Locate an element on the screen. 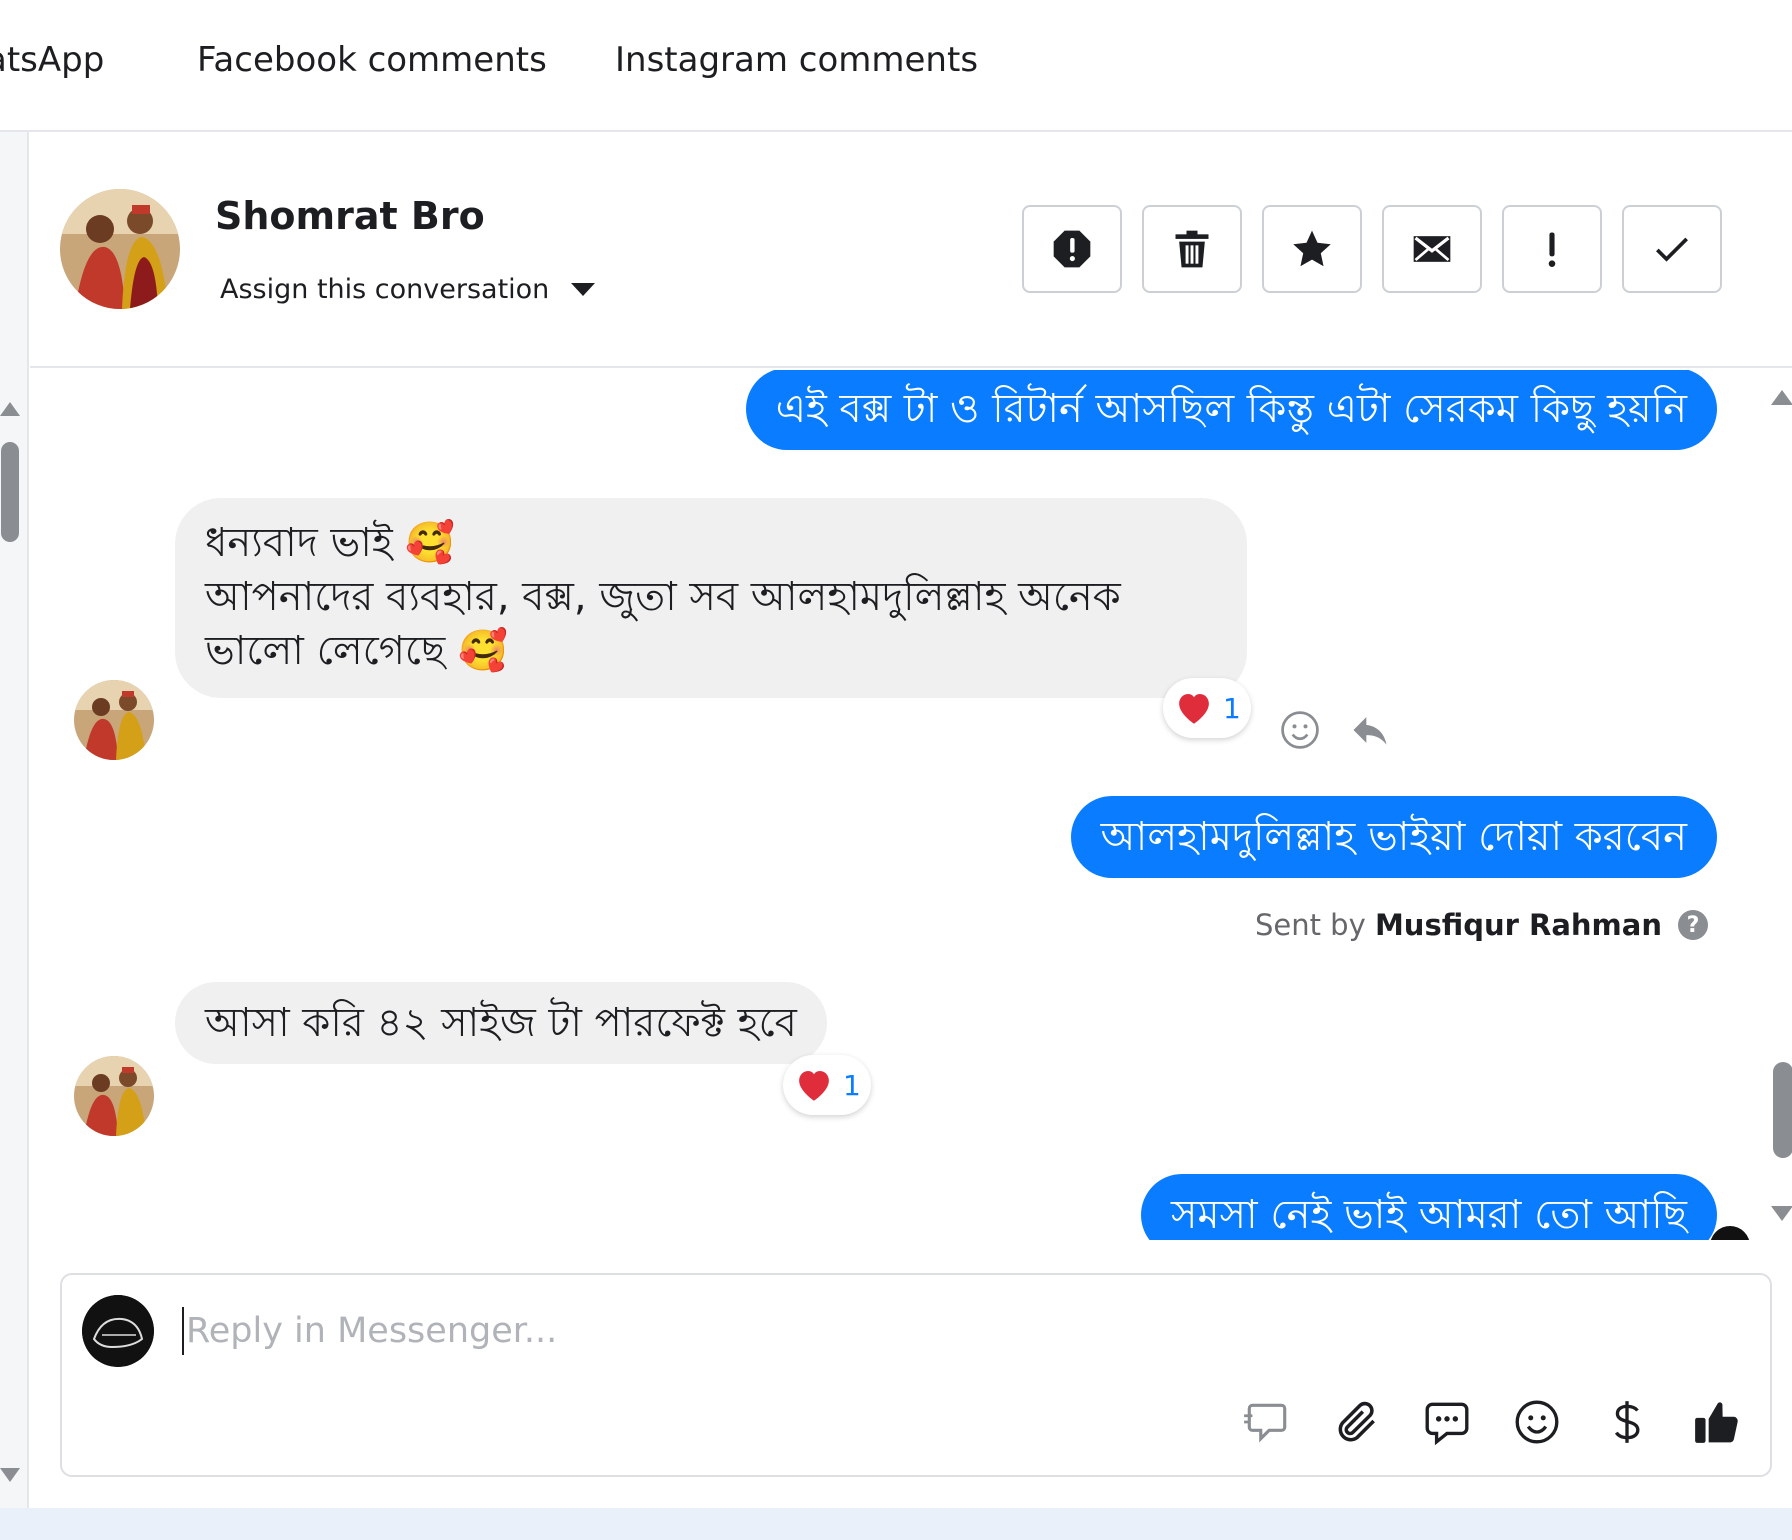 The width and height of the screenshot is (1792, 1540). mark-important-button is located at coordinates (1552, 249).